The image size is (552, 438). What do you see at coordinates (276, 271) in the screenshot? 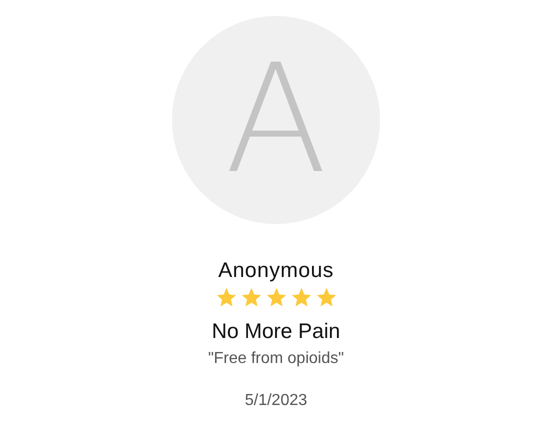
I see `author-name: Anonymous` at bounding box center [276, 271].